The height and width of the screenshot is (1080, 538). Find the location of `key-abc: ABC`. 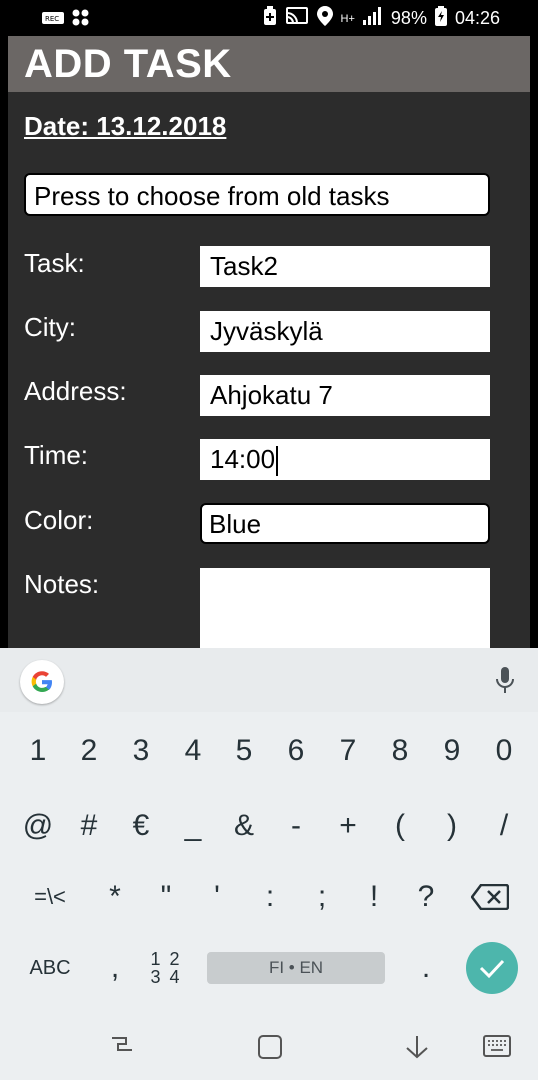

key-abc: ABC is located at coordinates (50, 968).